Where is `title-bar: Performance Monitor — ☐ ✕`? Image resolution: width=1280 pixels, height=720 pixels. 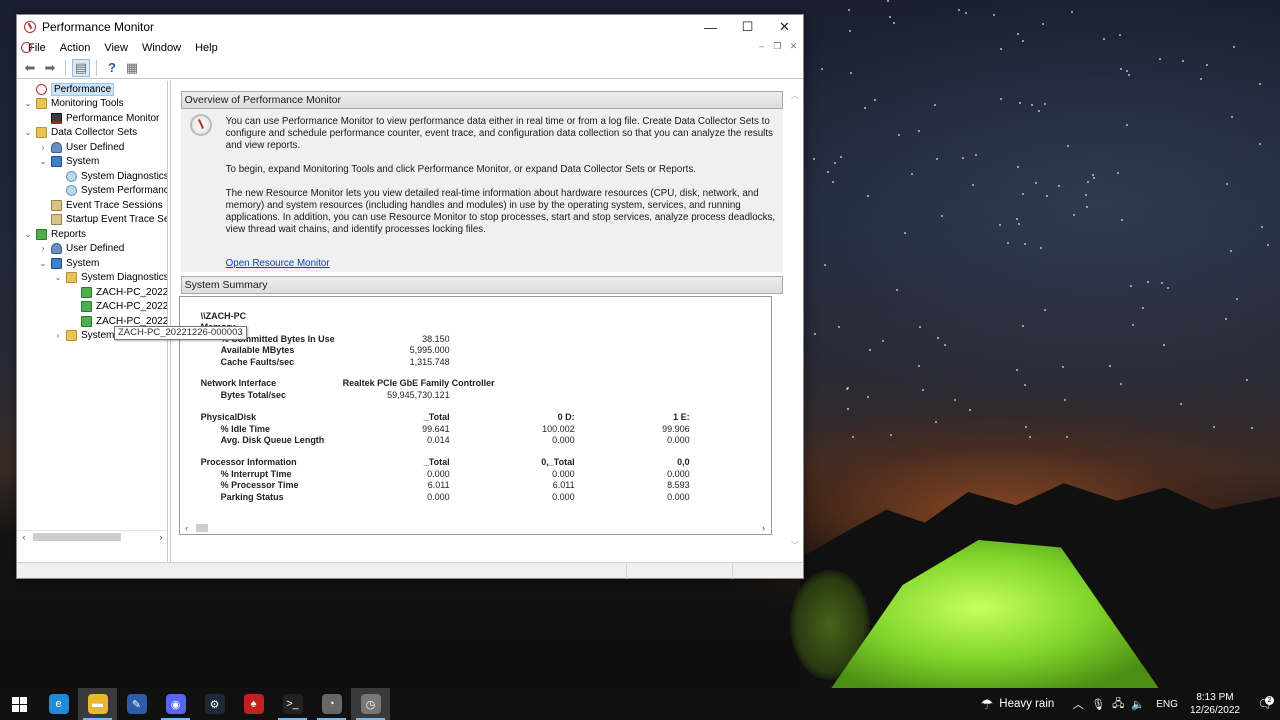 title-bar: Performance Monitor — ☐ ✕ is located at coordinates (410, 27).